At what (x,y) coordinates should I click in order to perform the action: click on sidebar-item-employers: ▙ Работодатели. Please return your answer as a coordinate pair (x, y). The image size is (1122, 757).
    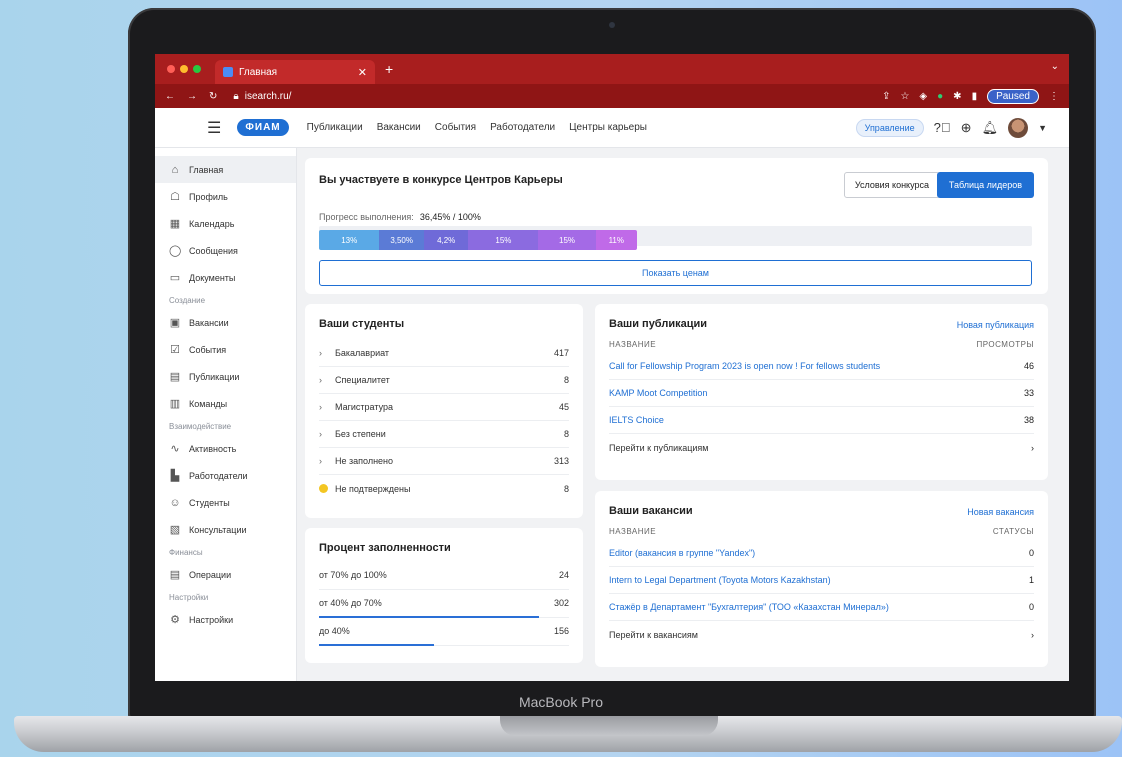
    Looking at the image, I should click on (225, 475).